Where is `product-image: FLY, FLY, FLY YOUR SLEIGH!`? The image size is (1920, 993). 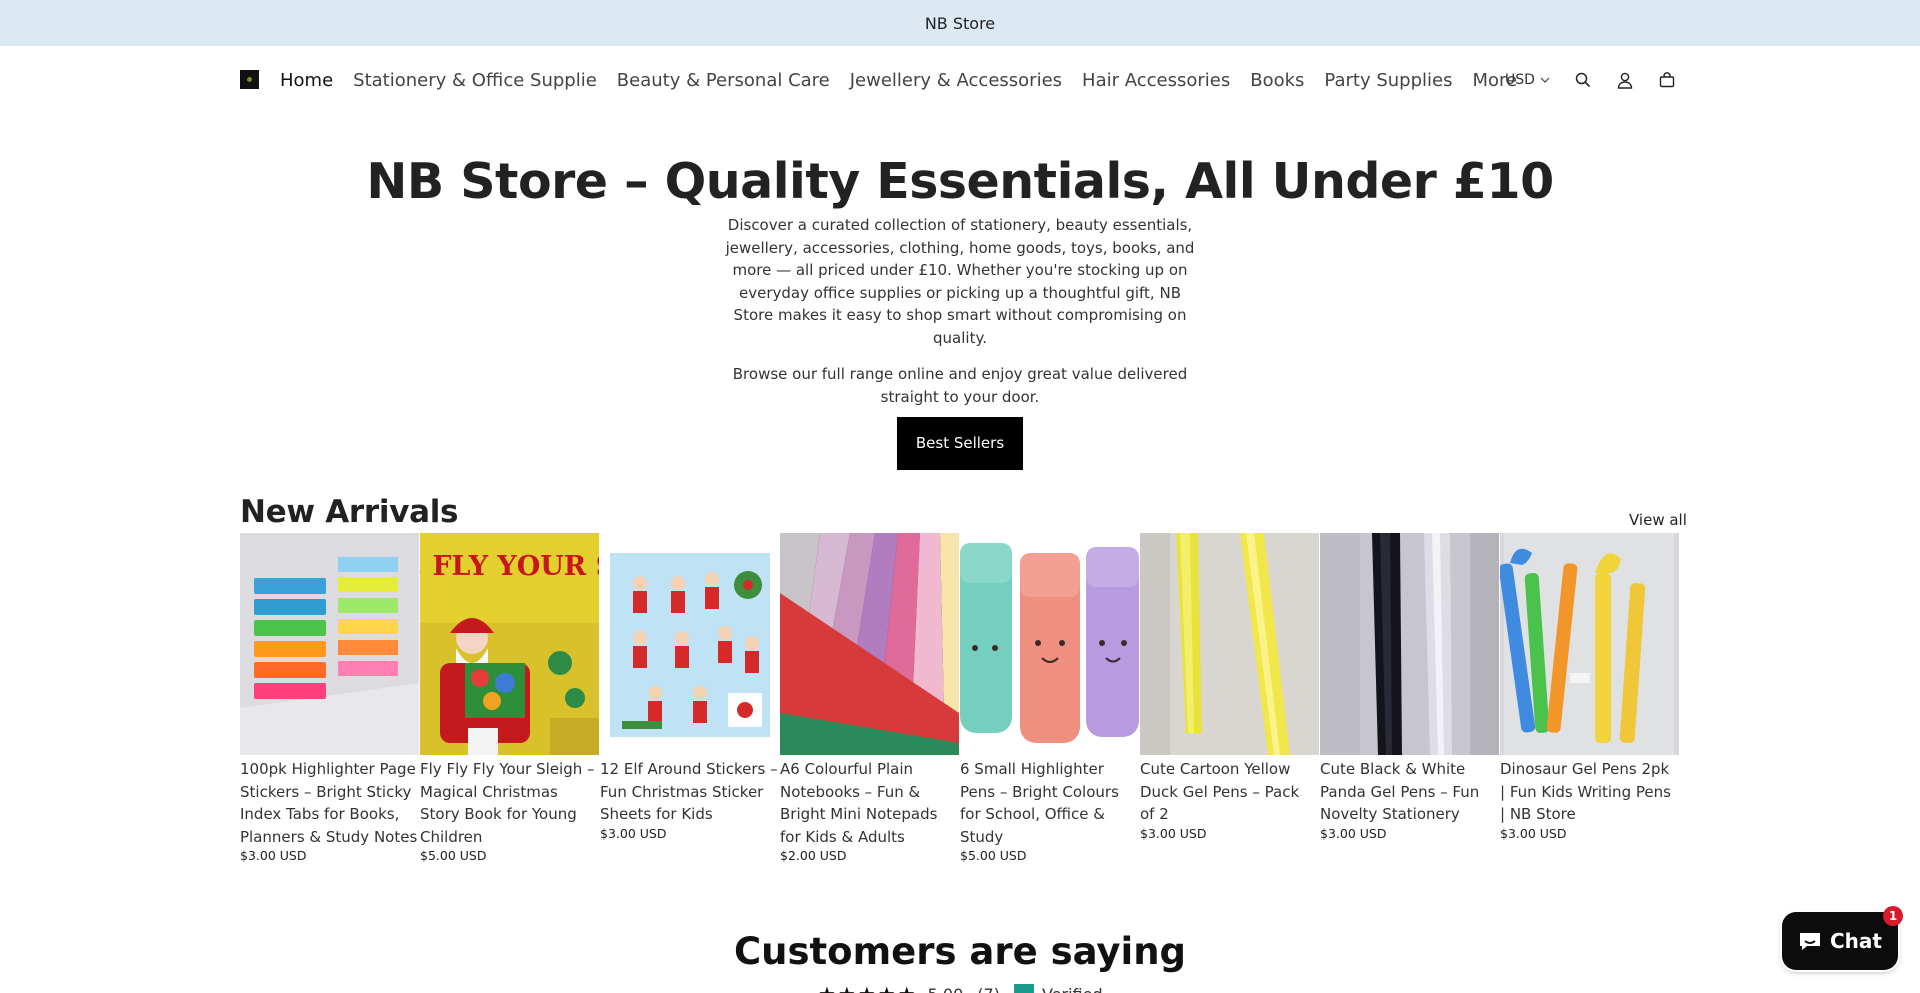 product-image: FLY, FLY, FLY YOUR SLEIGH! is located at coordinates (509, 644).